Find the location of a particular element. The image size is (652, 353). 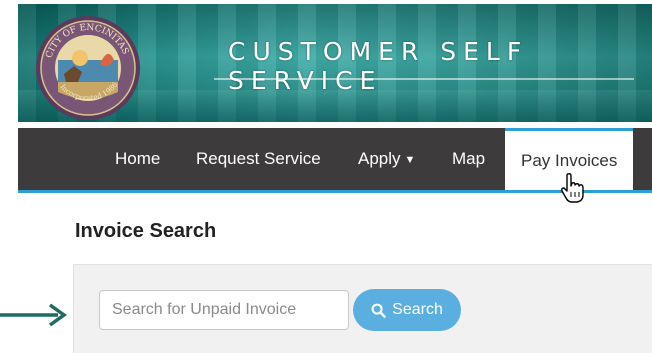

nav-item-apply: Apply ▼ is located at coordinates (386, 159).